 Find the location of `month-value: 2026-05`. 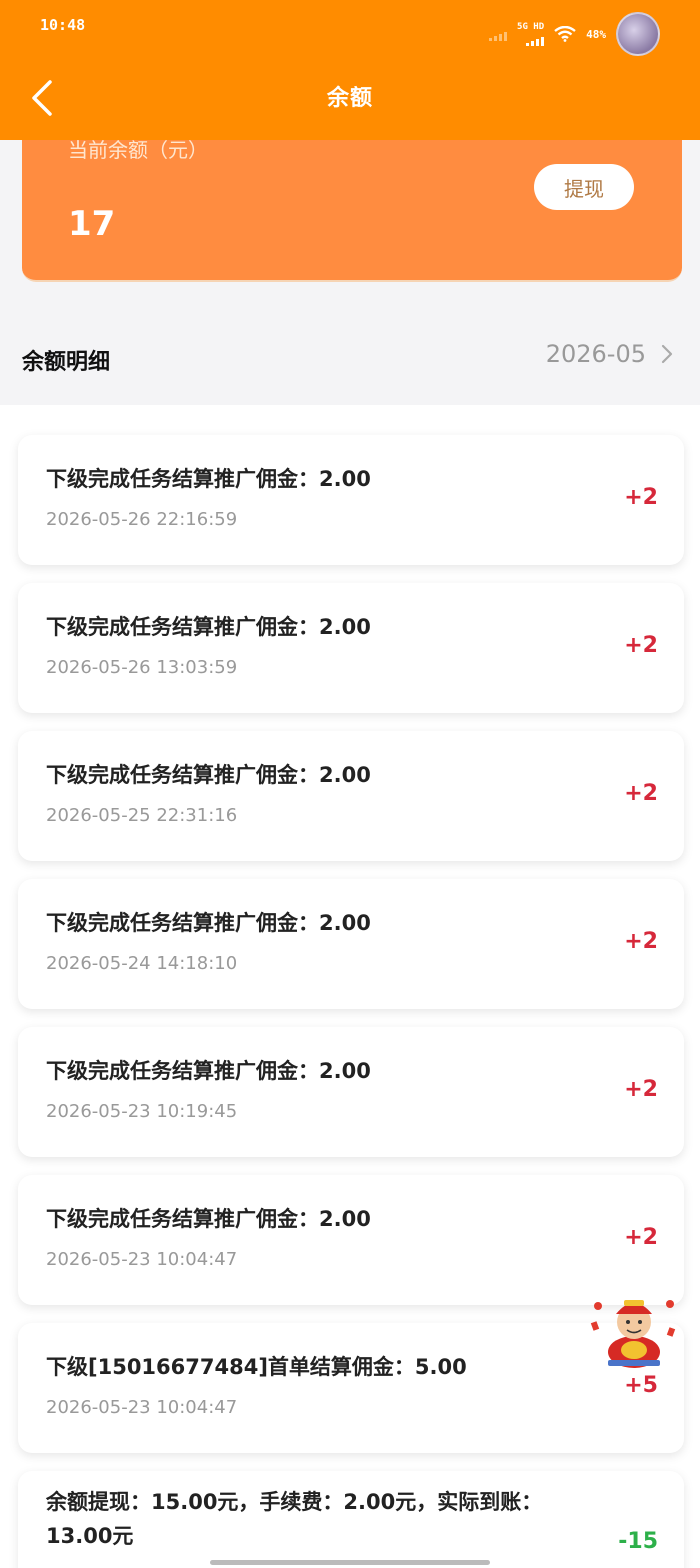

month-value: 2026-05 is located at coordinates (595, 354).